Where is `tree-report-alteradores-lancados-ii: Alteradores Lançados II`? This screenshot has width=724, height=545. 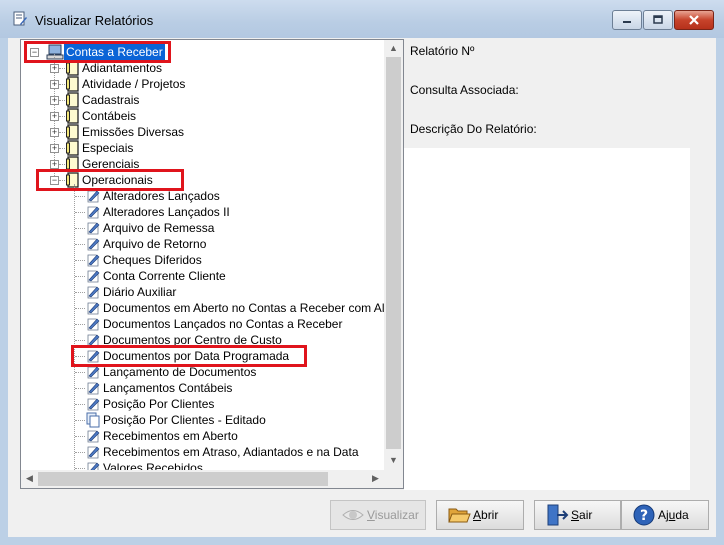 tree-report-alteradores-lancados-ii: Alteradores Lançados II is located at coordinates (201, 212).